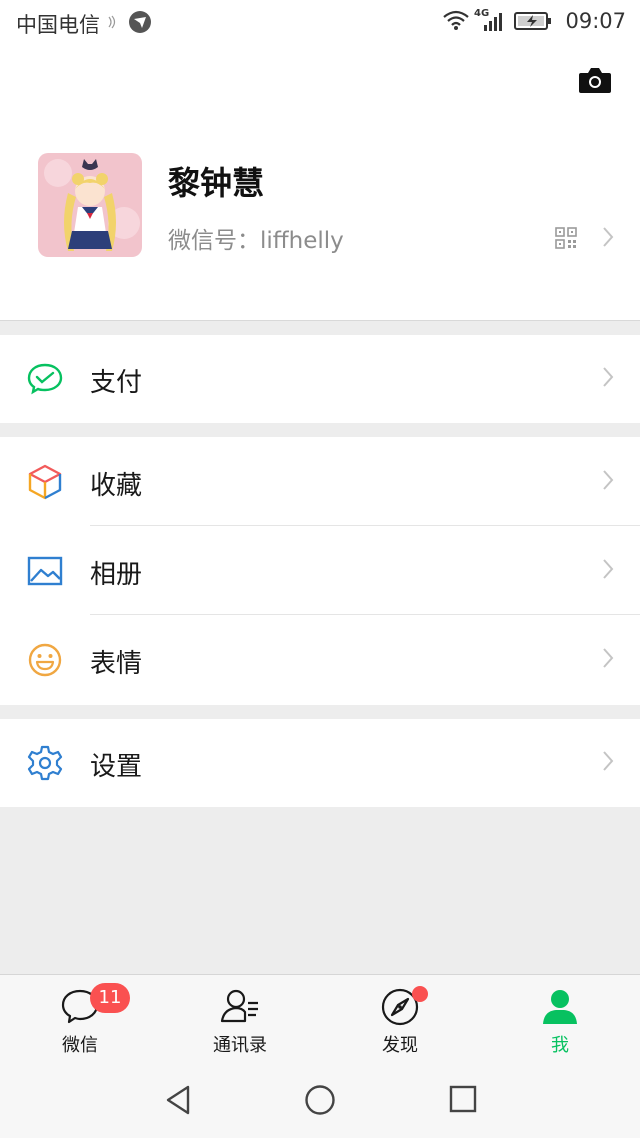 The image size is (640, 1138). What do you see at coordinates (560, 1007) in the screenshot?
I see `person-icon` at bounding box center [560, 1007].